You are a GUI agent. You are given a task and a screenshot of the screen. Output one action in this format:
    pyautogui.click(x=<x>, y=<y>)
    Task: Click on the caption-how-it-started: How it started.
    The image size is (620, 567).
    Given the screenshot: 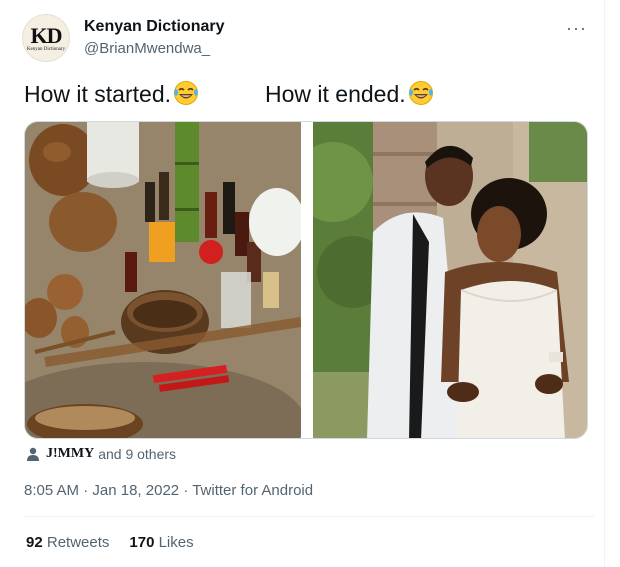 What is the action you would take?
    pyautogui.click(x=111, y=94)
    